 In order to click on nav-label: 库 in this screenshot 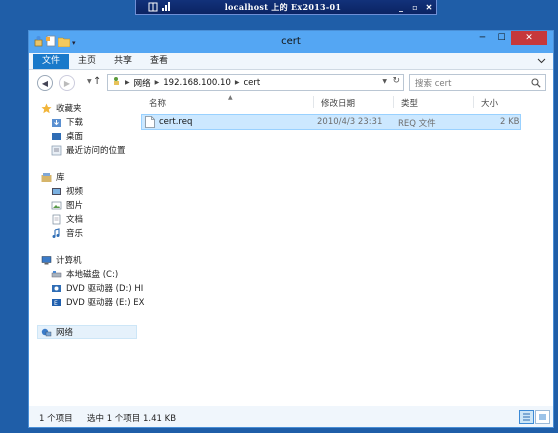, I will do `click(60, 178)`.